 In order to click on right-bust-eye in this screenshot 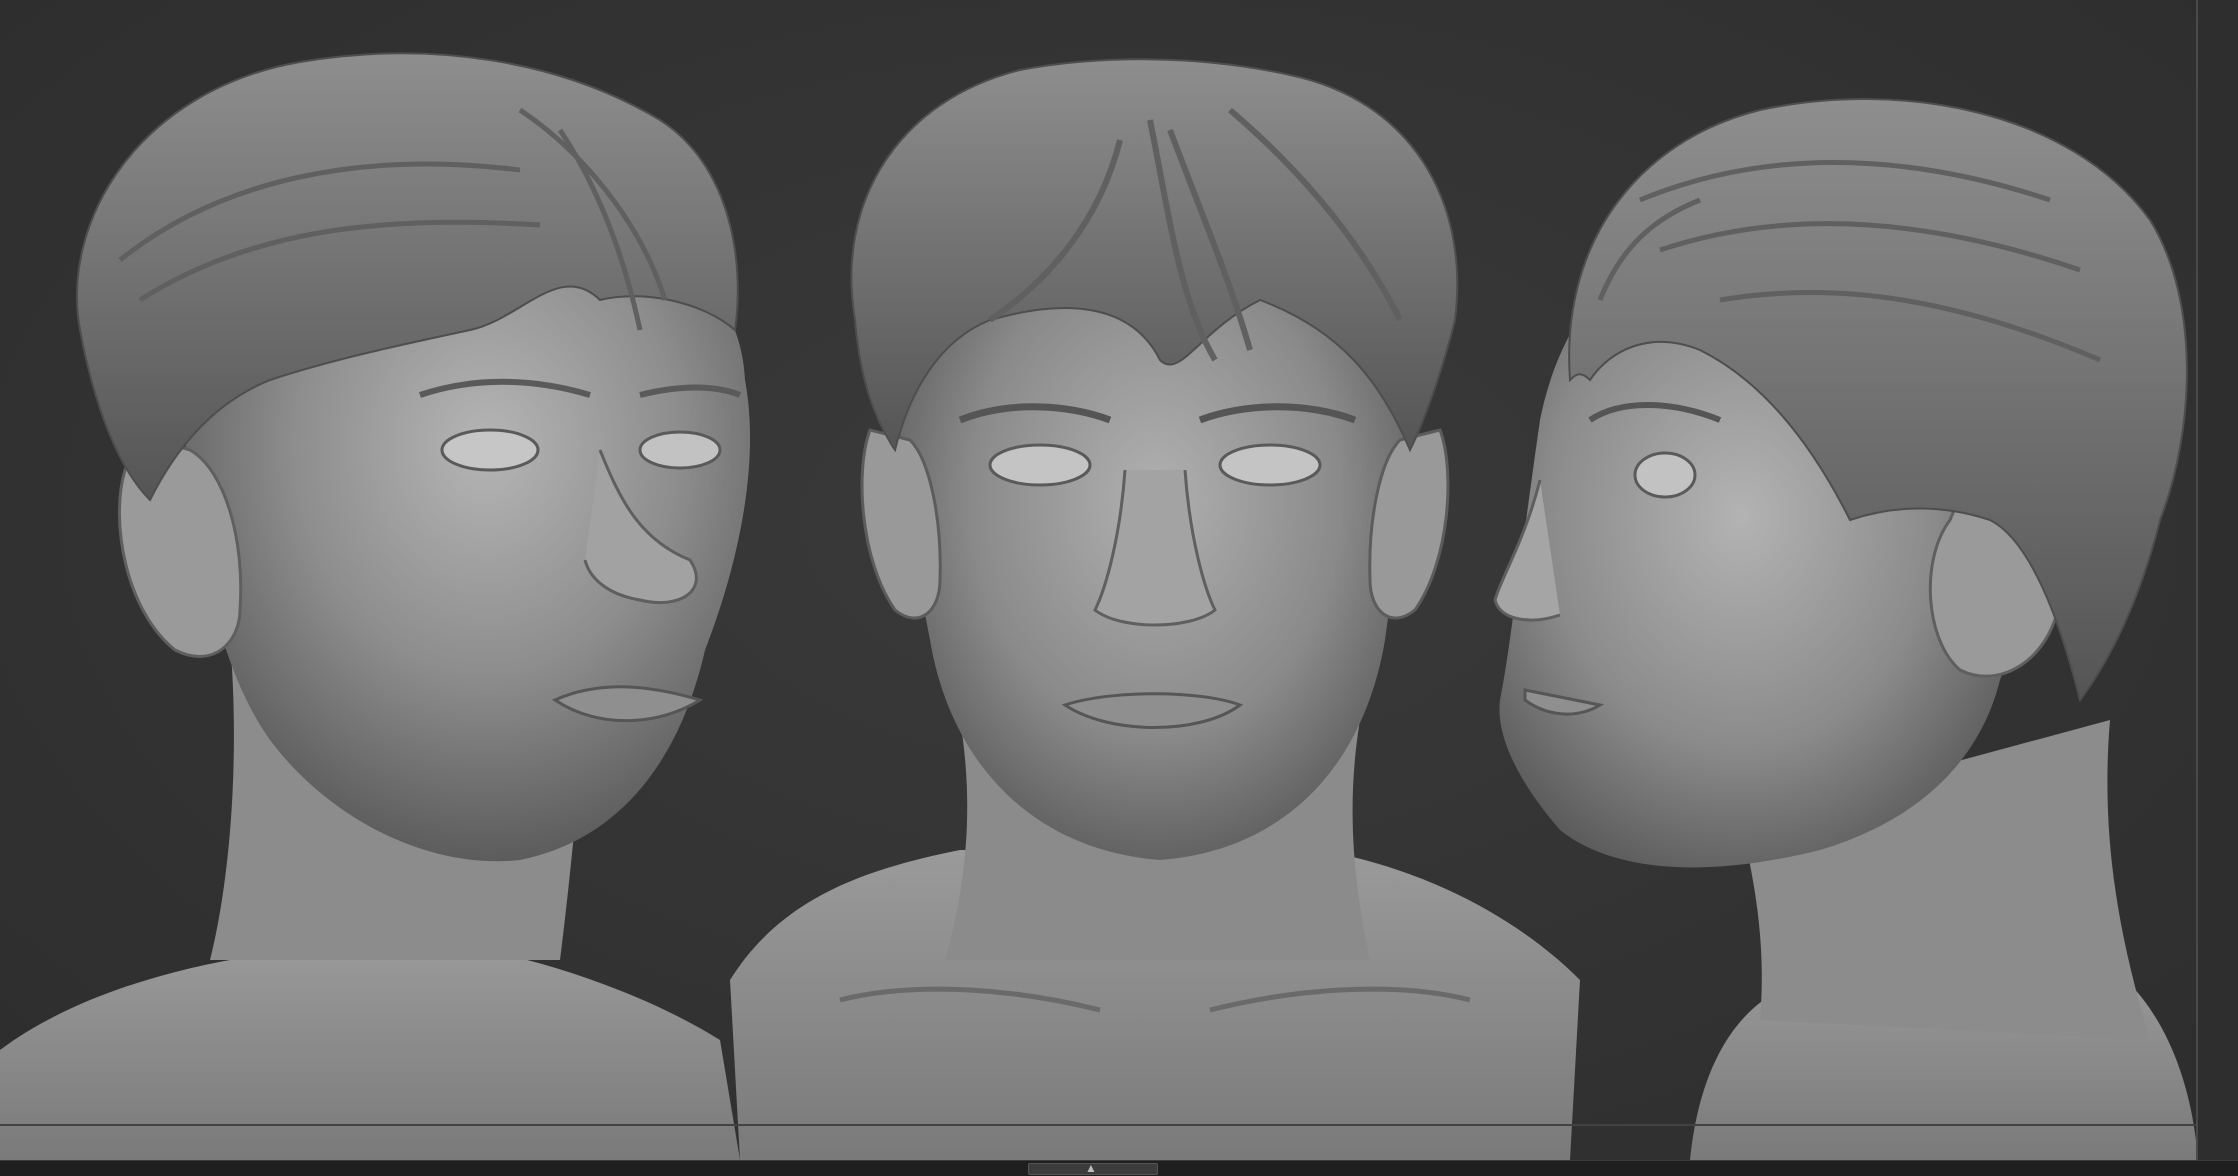, I will do `click(1665, 475)`.